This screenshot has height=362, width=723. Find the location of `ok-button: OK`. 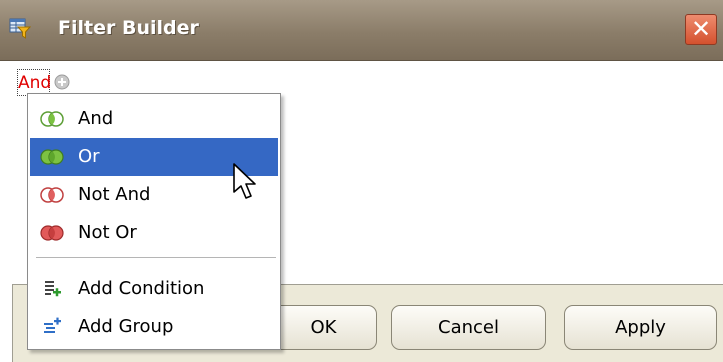

ok-button: OK is located at coordinates (323, 327).